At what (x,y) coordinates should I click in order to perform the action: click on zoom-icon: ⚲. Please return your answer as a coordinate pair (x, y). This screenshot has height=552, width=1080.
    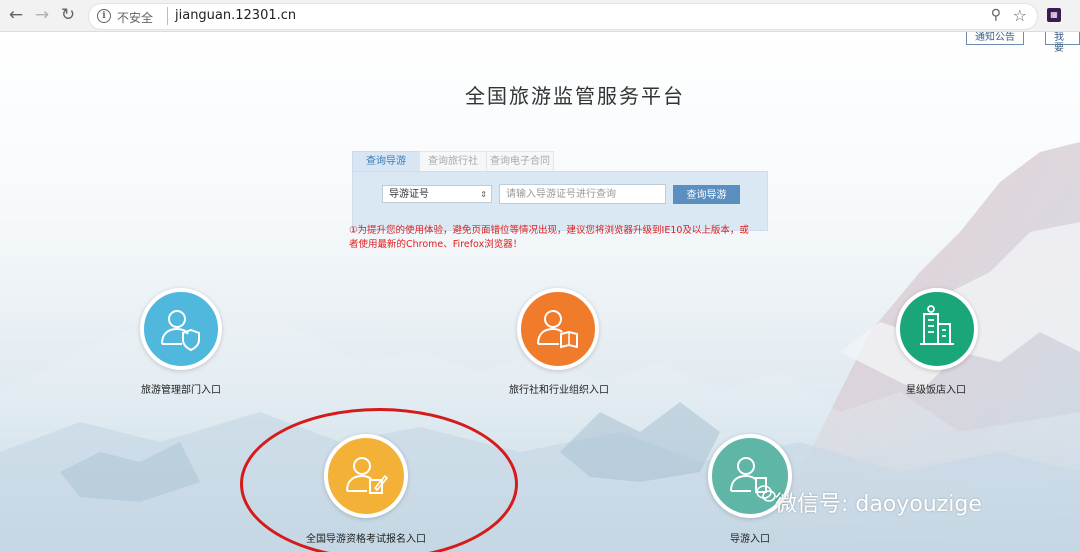
    Looking at the image, I should click on (996, 15).